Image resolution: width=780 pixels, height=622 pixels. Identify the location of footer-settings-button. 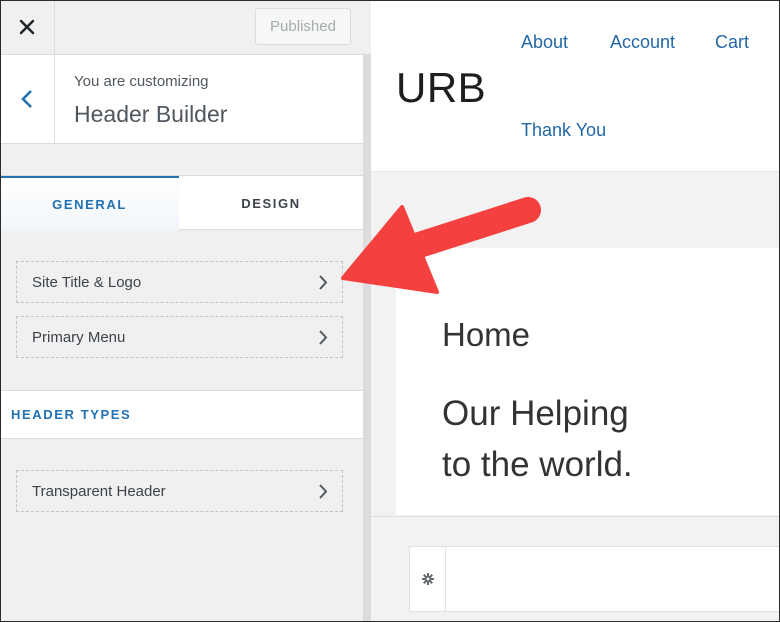
(428, 579).